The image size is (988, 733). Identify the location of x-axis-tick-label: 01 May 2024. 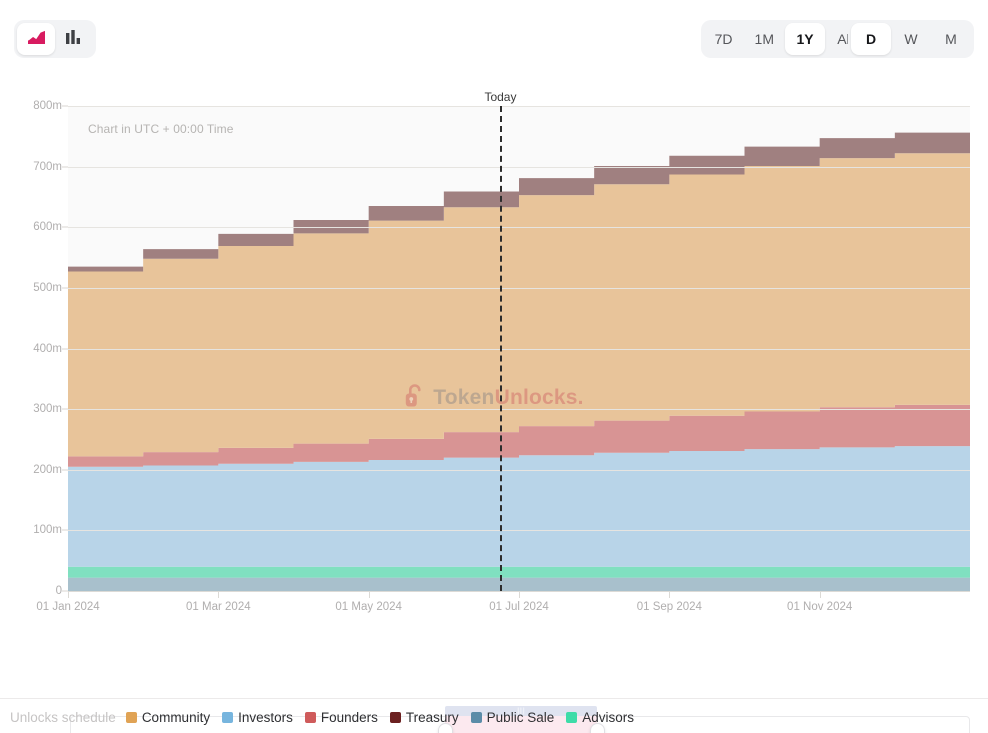
(368, 607).